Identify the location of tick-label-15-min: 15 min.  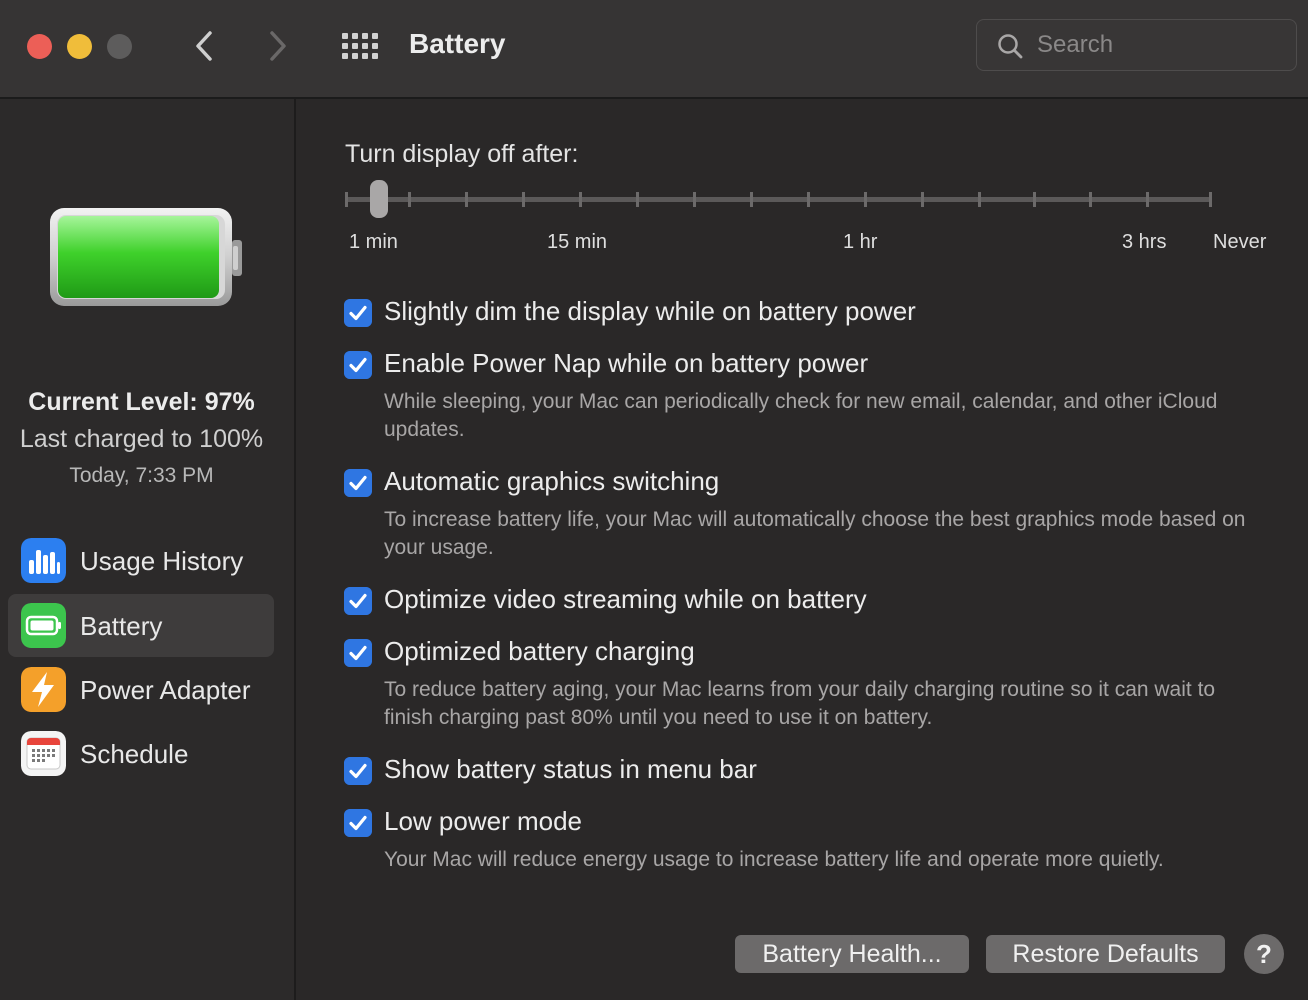
(577, 242).